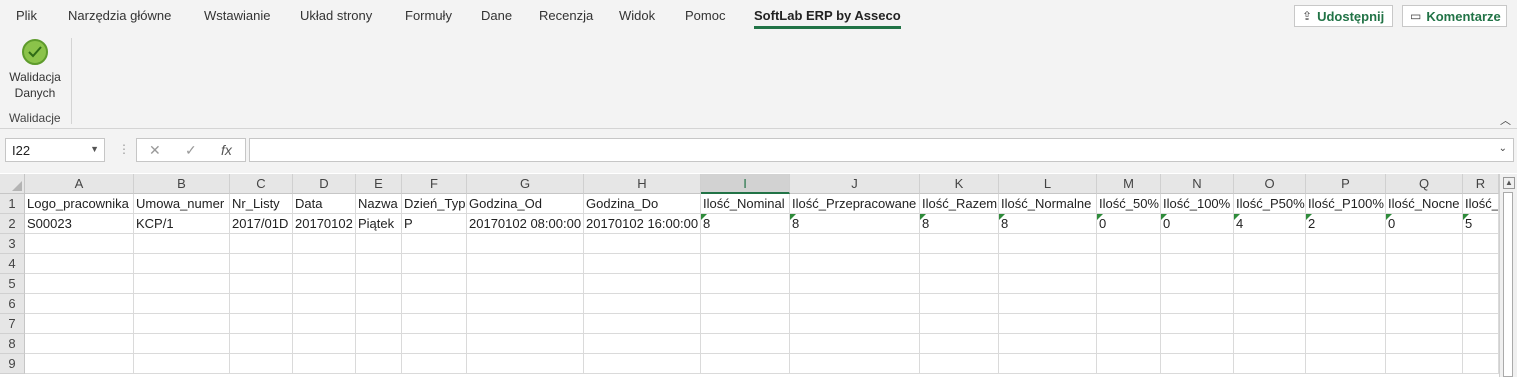 This screenshot has width=1517, height=377. I want to click on cell-k3, so click(959, 244).